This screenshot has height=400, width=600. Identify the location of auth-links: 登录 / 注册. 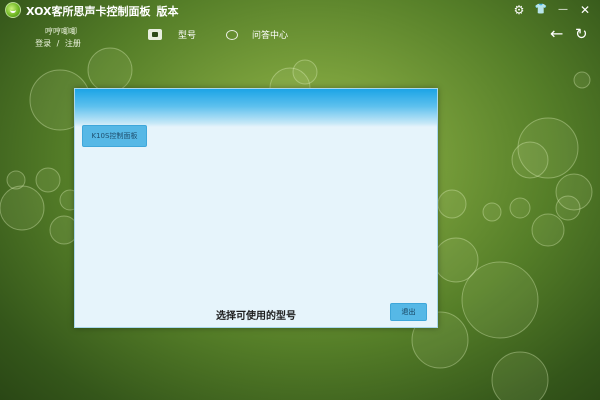
(58, 44).